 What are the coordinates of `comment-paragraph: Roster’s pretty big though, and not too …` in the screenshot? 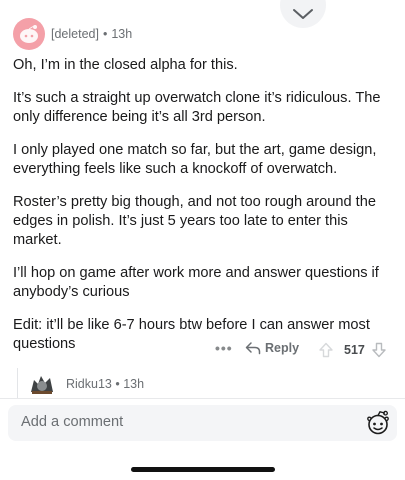 It's located at (194, 221).